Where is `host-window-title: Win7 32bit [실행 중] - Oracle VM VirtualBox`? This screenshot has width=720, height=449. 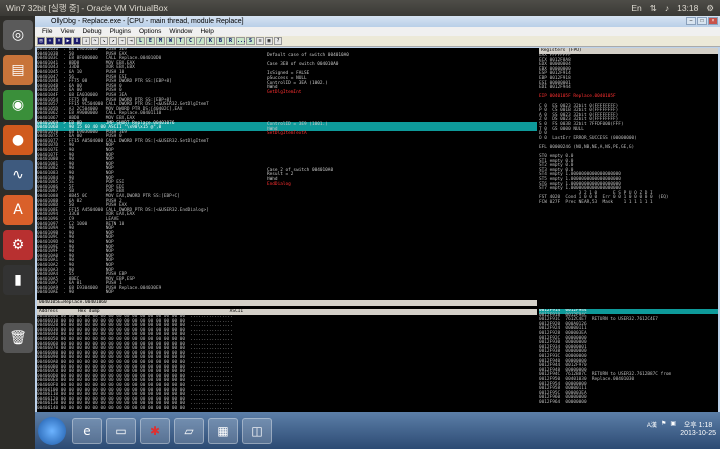 host-window-title: Win7 32bit [실행 중] - Oracle VM VirtualBox is located at coordinates (87, 8).